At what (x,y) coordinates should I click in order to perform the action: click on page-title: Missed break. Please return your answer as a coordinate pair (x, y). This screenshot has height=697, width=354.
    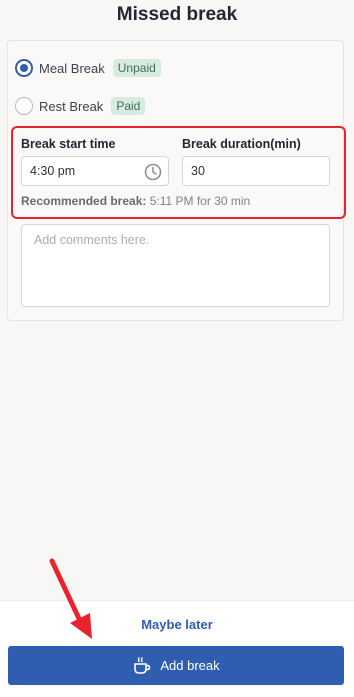
    Looking at the image, I should click on (177, 14).